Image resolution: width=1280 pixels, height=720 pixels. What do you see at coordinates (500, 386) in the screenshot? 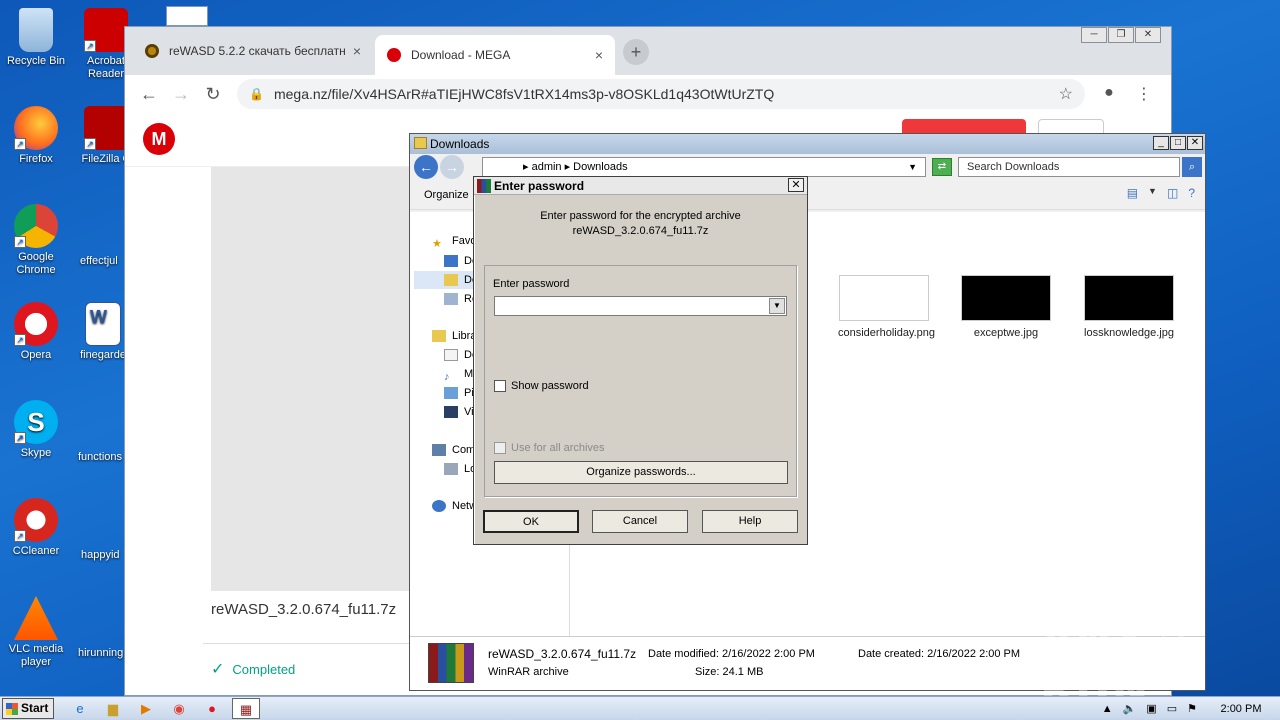
I see `checkbox` at bounding box center [500, 386].